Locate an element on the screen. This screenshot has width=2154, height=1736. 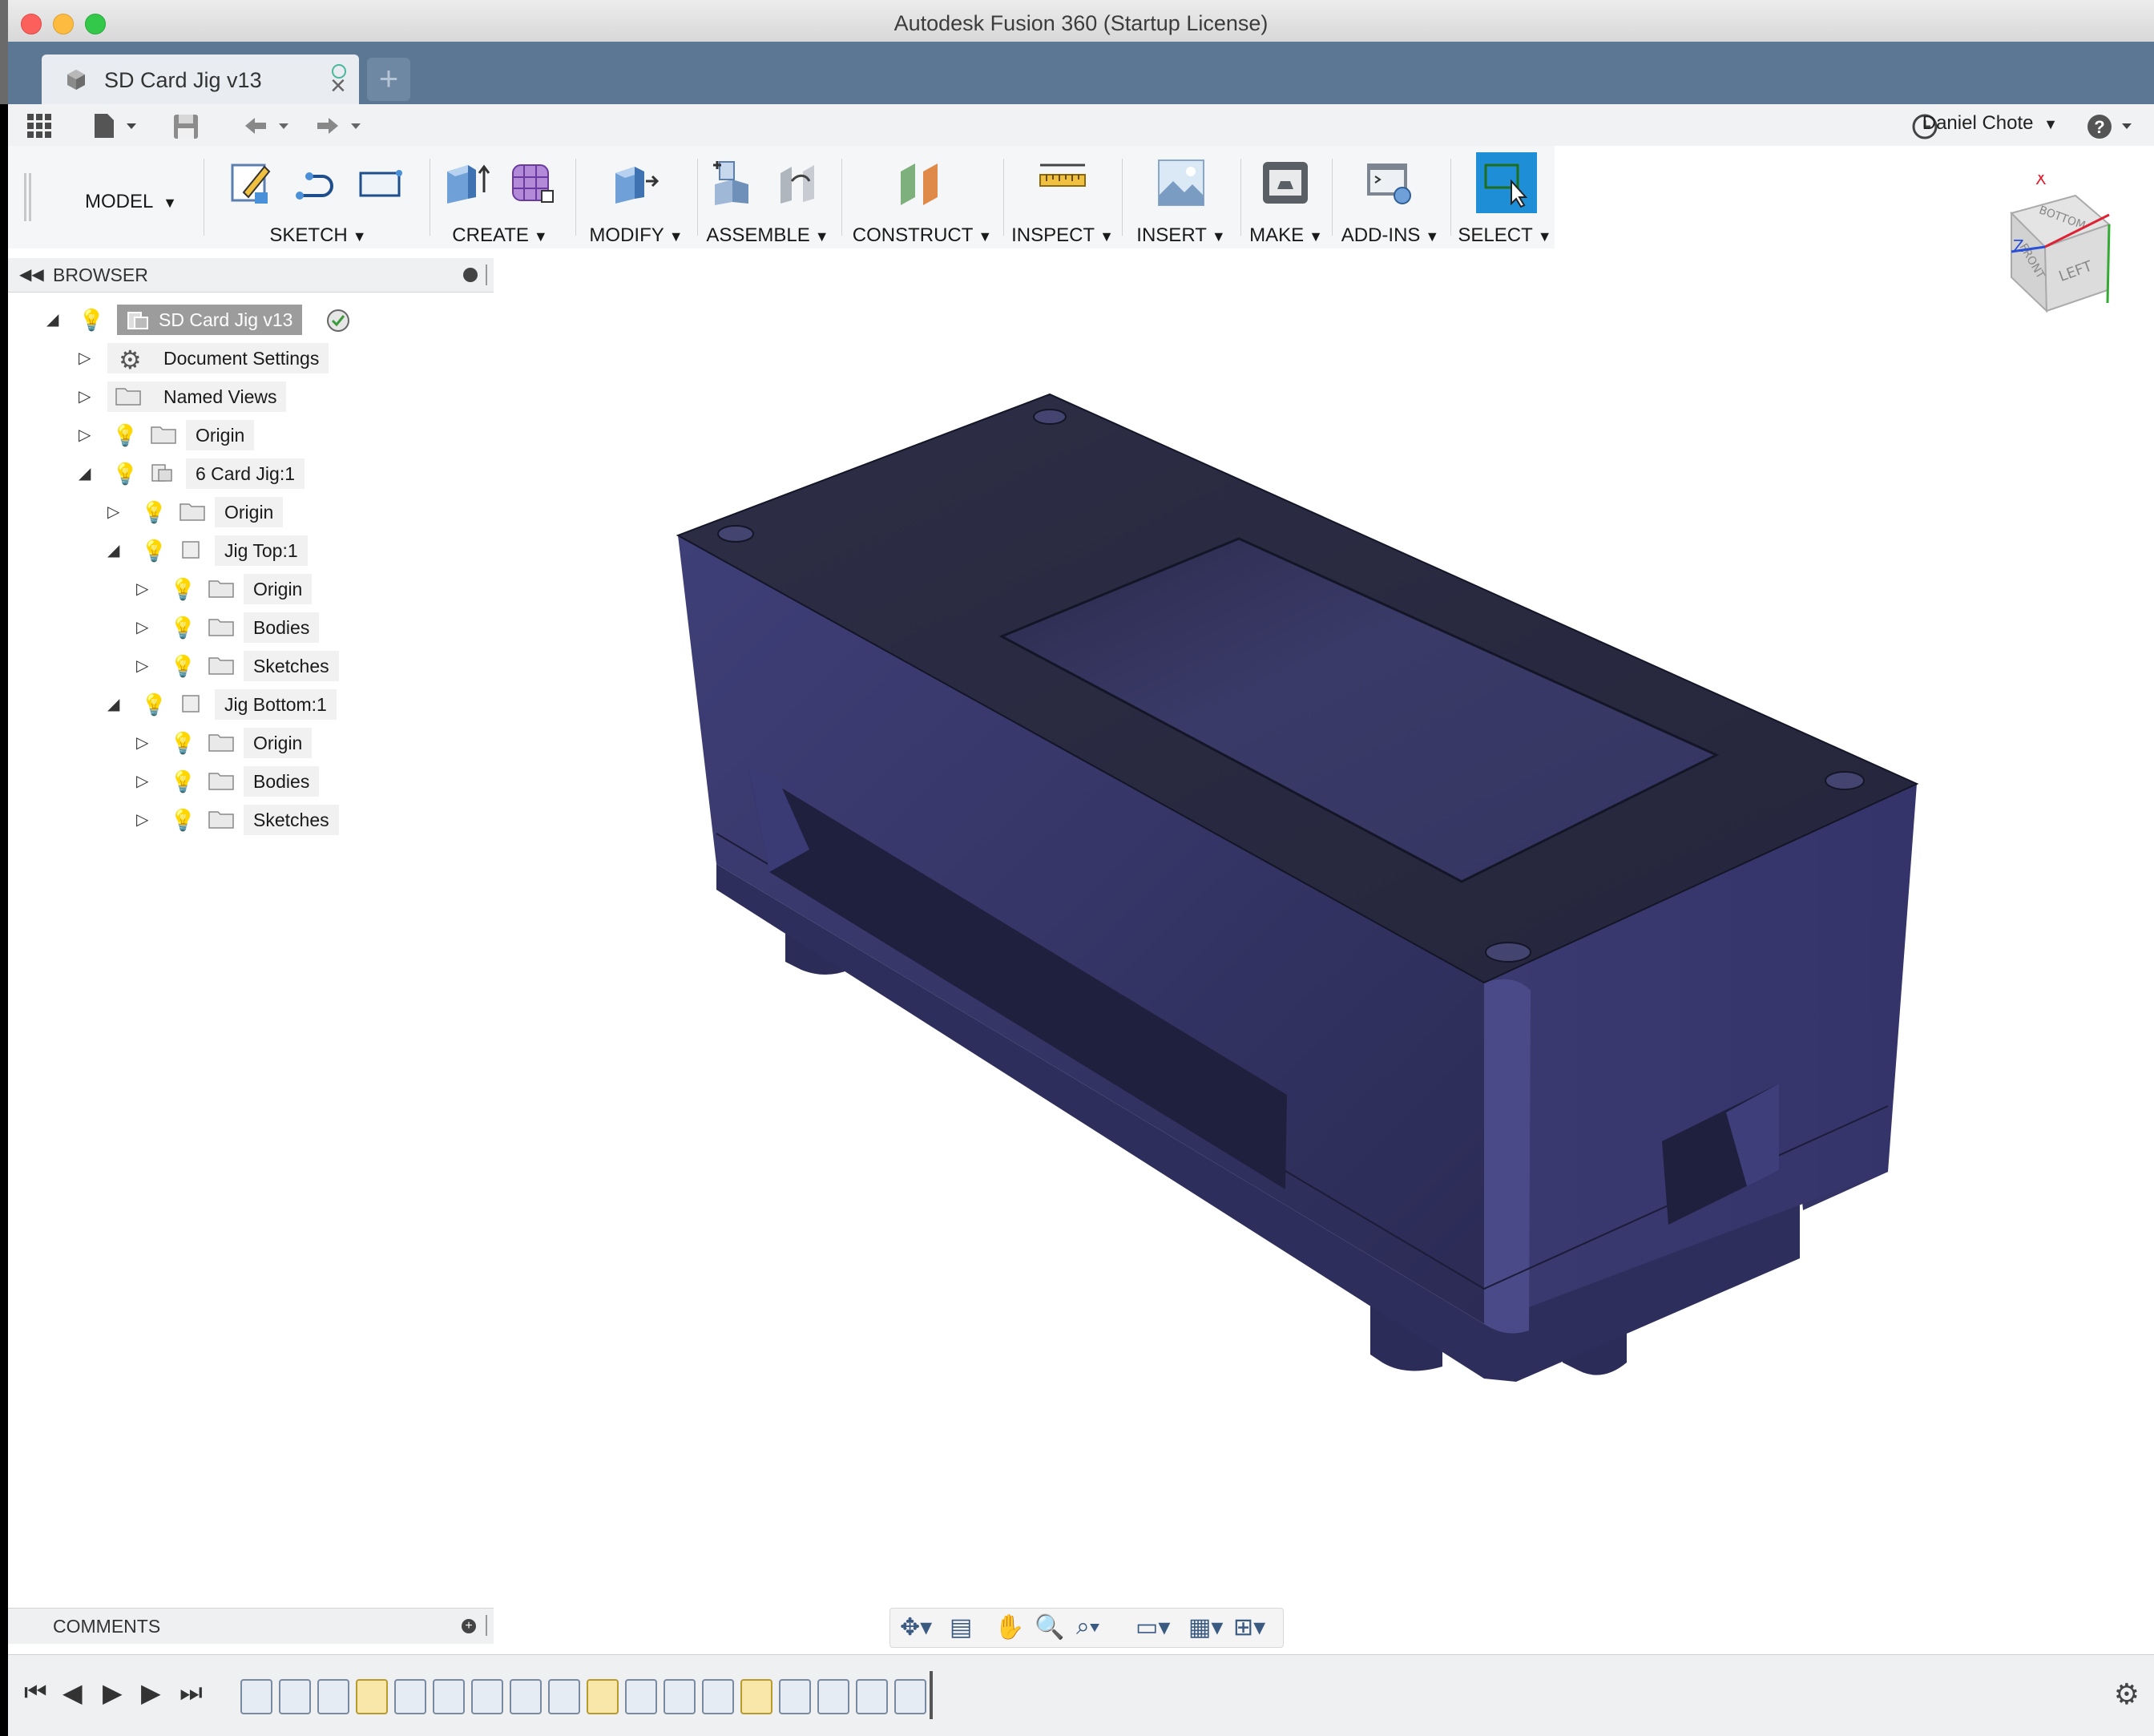
tree-item: ◢ 💡 SD Card Jig v13 is located at coordinates (208, 320).